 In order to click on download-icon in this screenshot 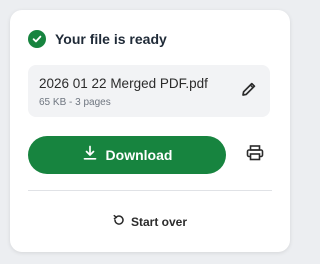, I will do `click(90, 155)`.